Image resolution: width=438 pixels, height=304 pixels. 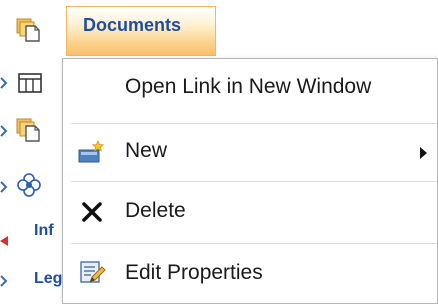 I want to click on submenu-arrow-icon, so click(x=423, y=153).